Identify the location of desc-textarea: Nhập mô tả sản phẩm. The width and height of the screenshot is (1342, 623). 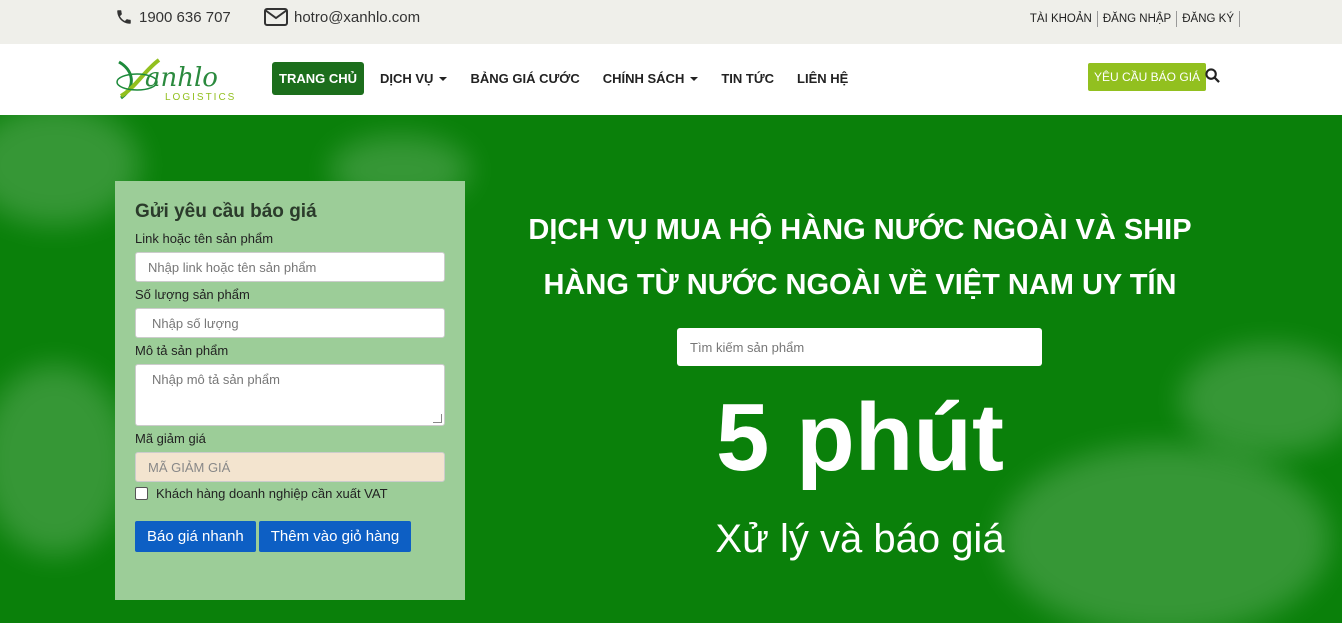
(290, 395).